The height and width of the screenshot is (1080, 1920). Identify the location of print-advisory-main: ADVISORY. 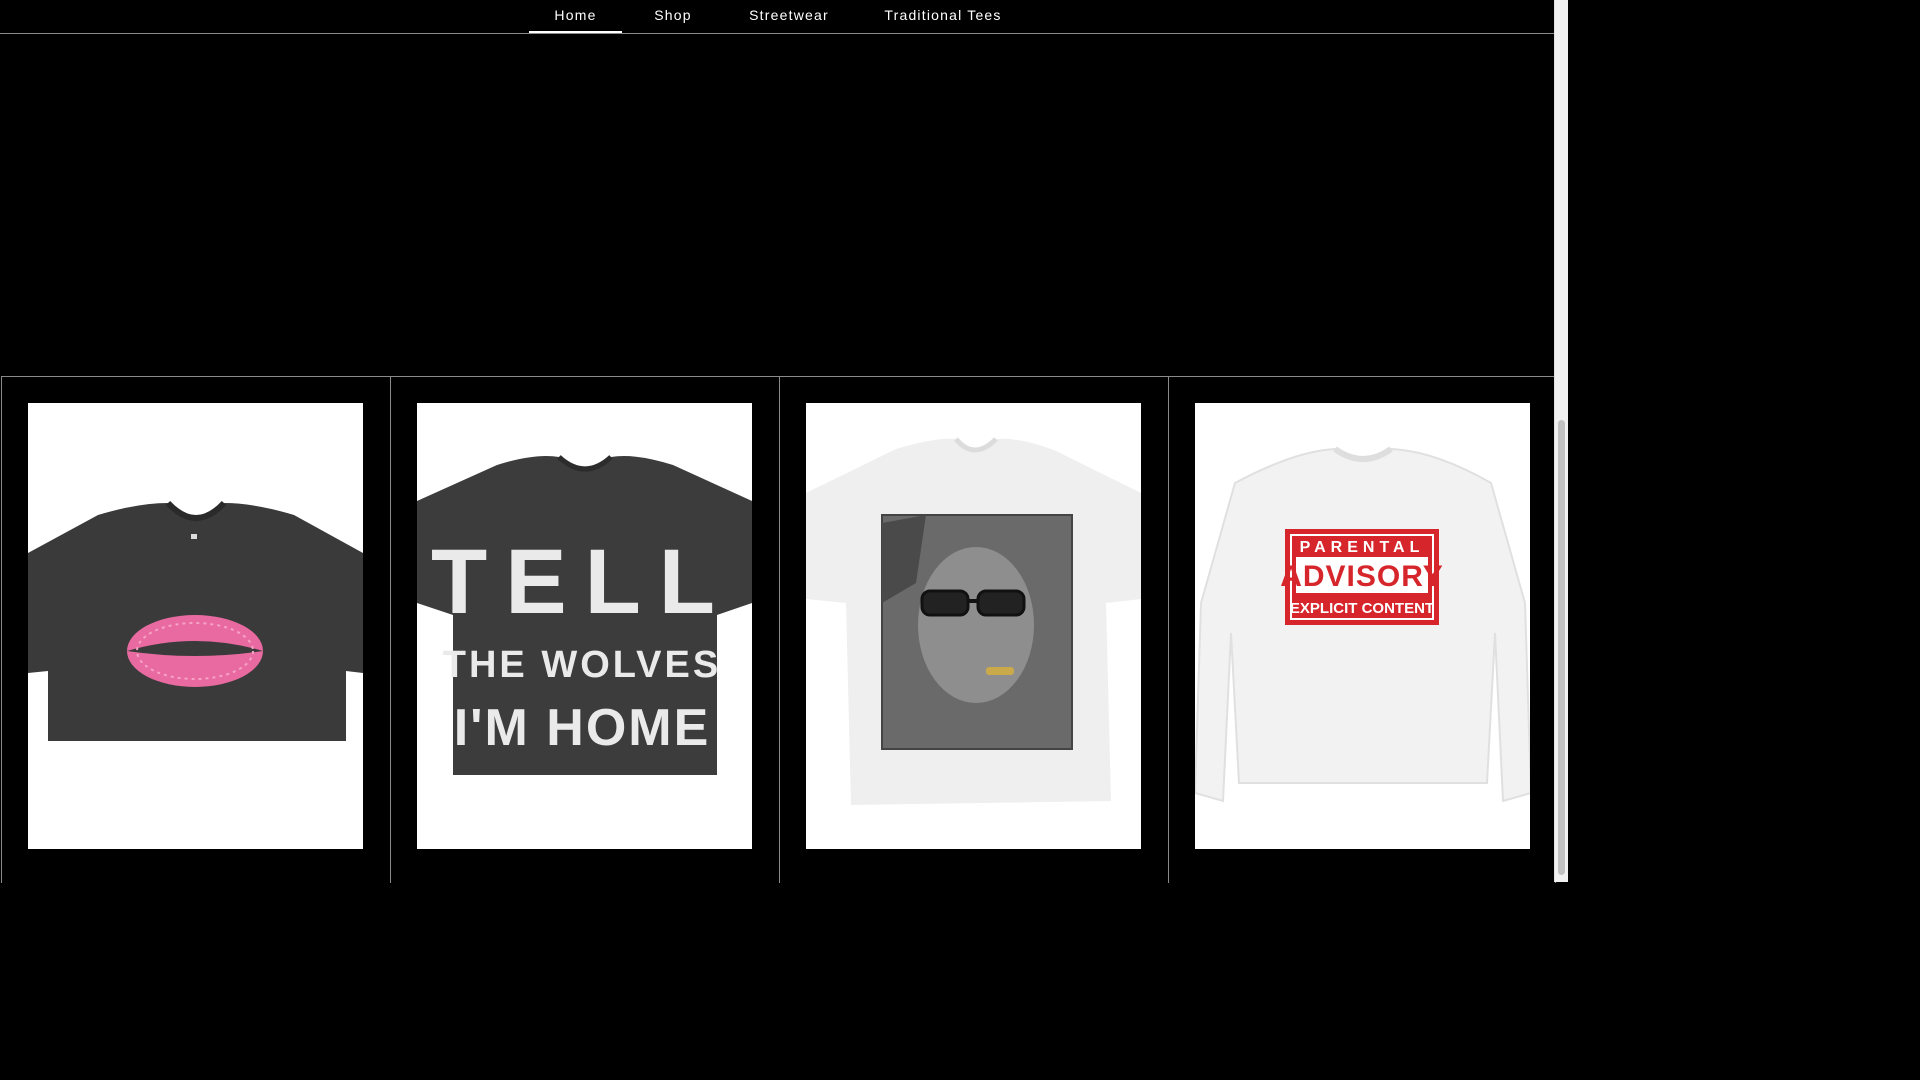
(1362, 576).